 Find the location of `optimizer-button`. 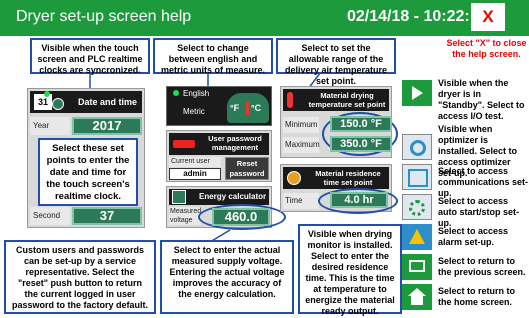

optimizer-button is located at coordinates (417, 147).